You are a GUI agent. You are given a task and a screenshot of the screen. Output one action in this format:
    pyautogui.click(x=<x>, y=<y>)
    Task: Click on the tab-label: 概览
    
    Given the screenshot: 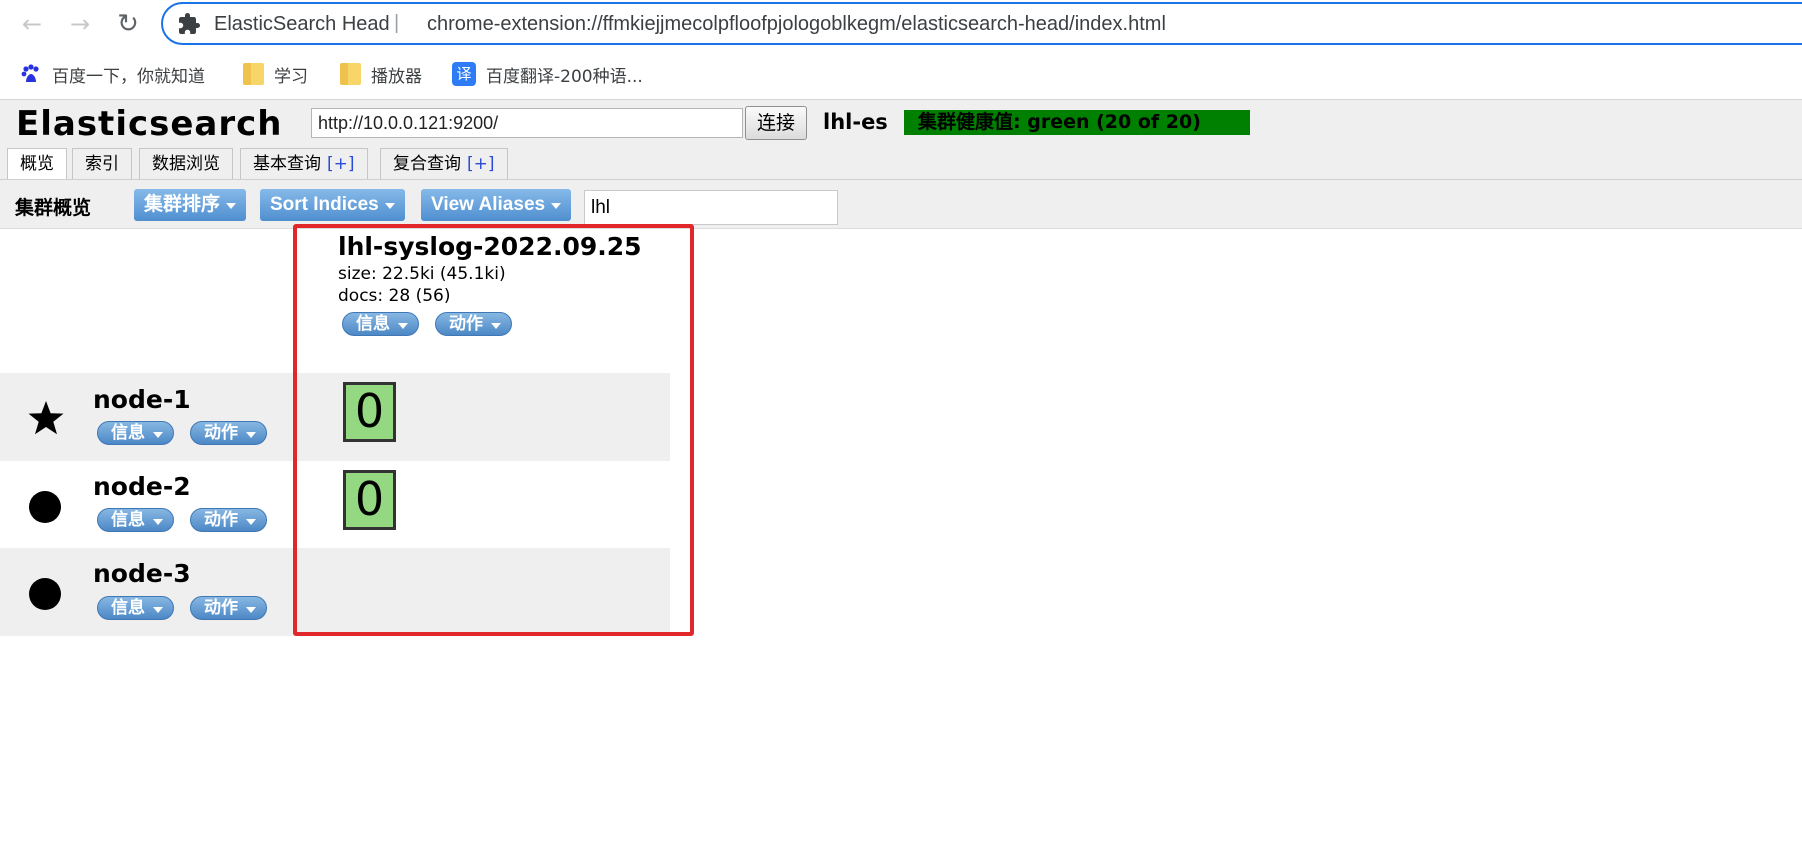 What is the action you would take?
    pyautogui.click(x=37, y=164)
    